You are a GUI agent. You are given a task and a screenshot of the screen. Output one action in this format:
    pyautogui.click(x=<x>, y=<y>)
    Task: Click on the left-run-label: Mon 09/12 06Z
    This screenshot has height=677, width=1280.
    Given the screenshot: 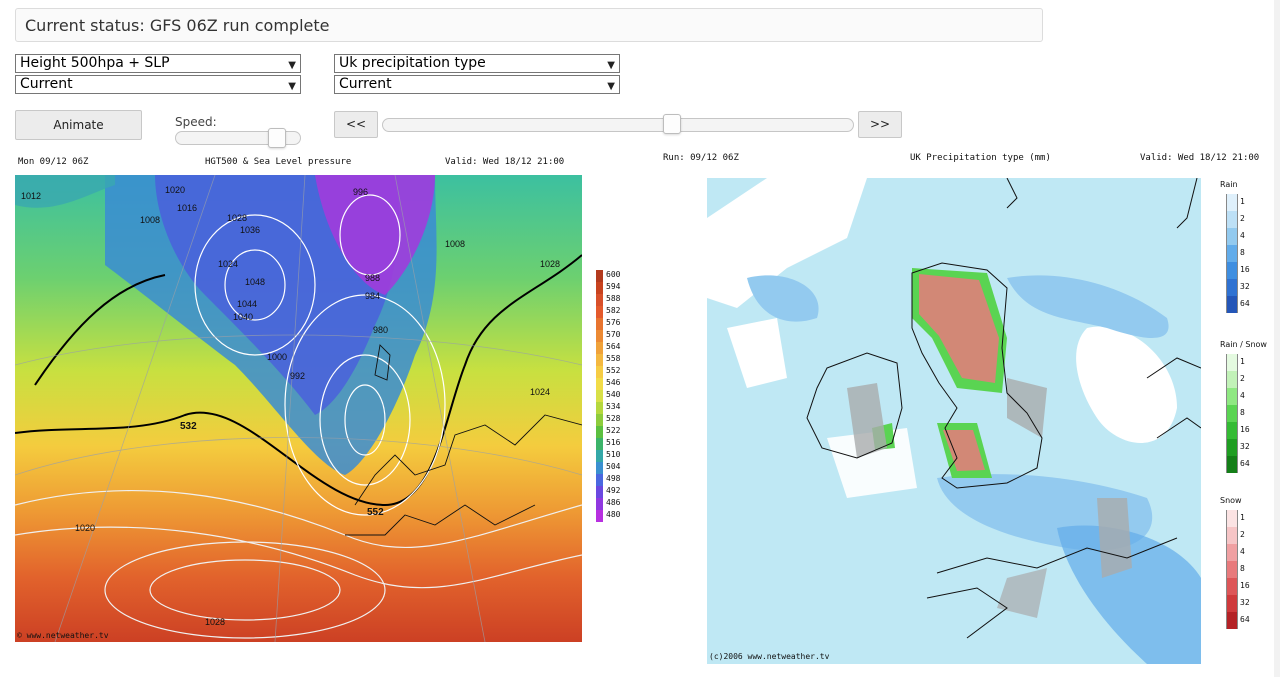 What is the action you would take?
    pyautogui.click(x=53, y=162)
    